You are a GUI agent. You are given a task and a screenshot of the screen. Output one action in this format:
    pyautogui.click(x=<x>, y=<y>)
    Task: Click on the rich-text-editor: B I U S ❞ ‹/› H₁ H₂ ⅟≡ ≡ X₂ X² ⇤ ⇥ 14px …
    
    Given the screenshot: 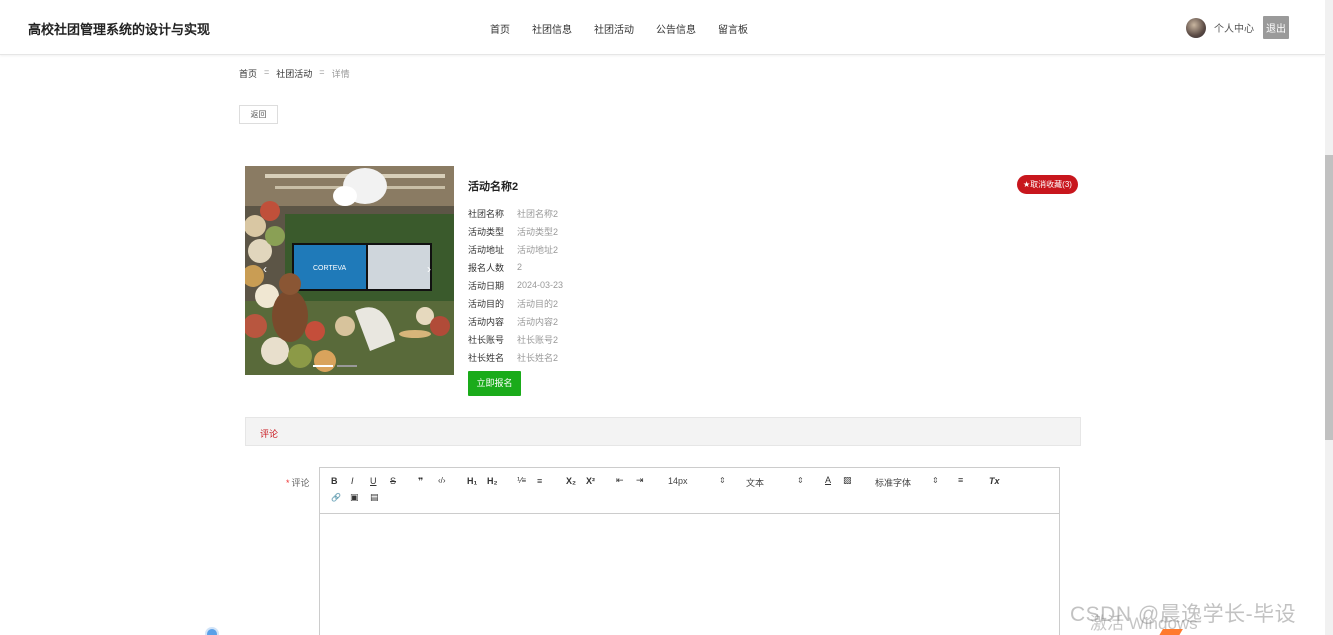 What is the action you would take?
    pyautogui.click(x=689, y=551)
    